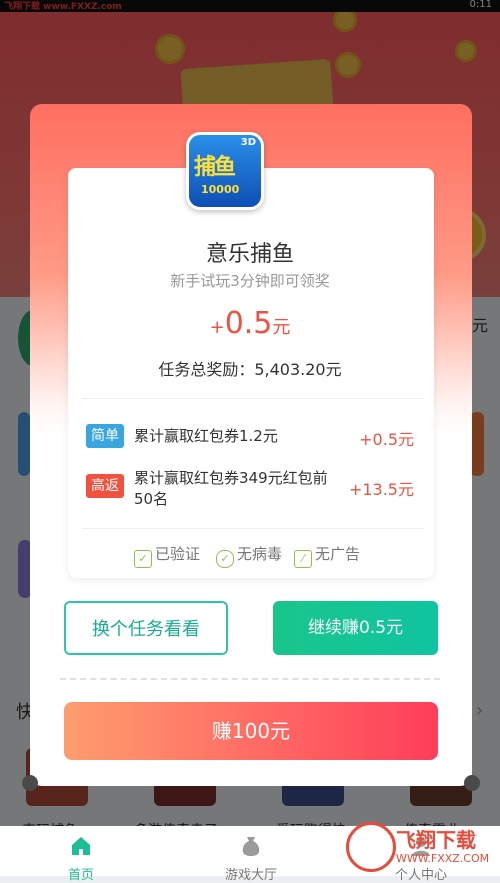 This screenshot has width=500, height=883. I want to click on game-app-icon: 3D 捕鱼 10000, so click(225, 171).